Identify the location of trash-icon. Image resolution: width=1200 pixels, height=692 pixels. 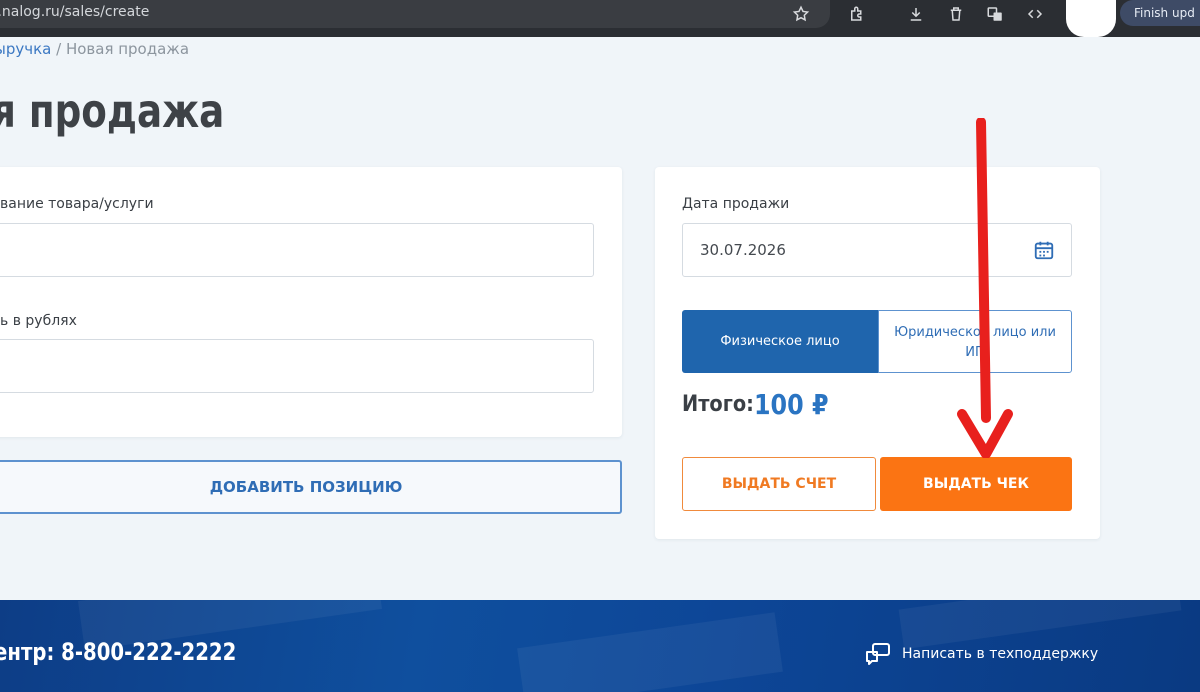
(956, 14).